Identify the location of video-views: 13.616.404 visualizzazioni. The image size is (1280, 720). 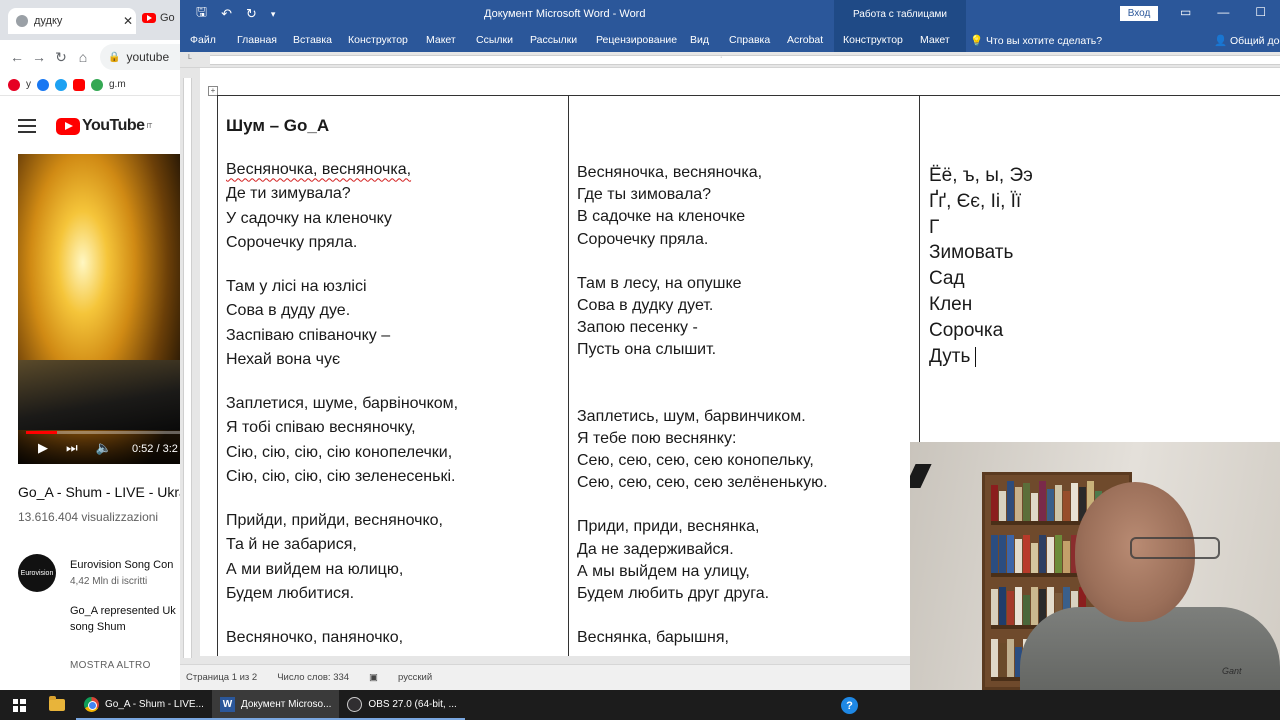
(88, 517).